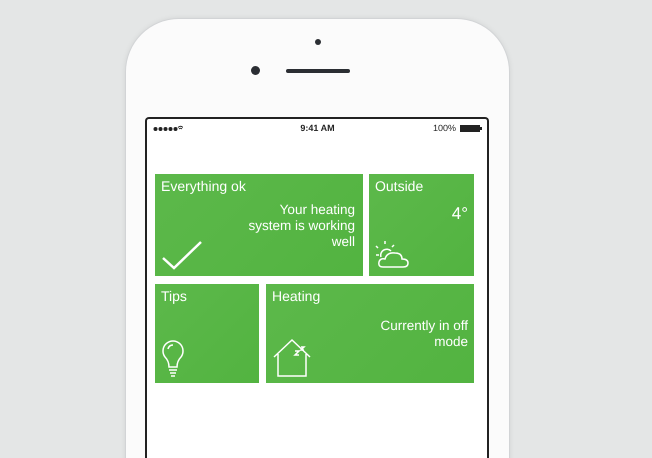  I want to click on battery-percent: 100%, so click(444, 128).